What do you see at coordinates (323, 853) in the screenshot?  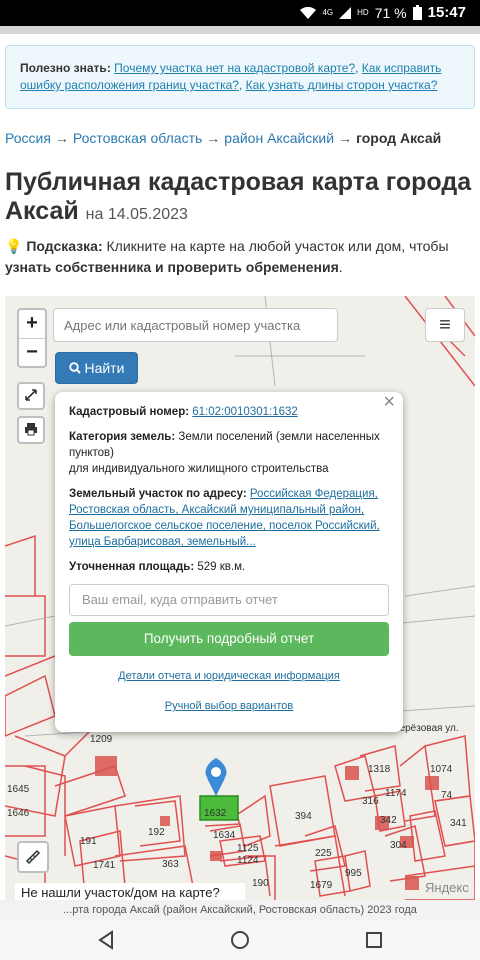 I see `map-label: 225` at bounding box center [323, 853].